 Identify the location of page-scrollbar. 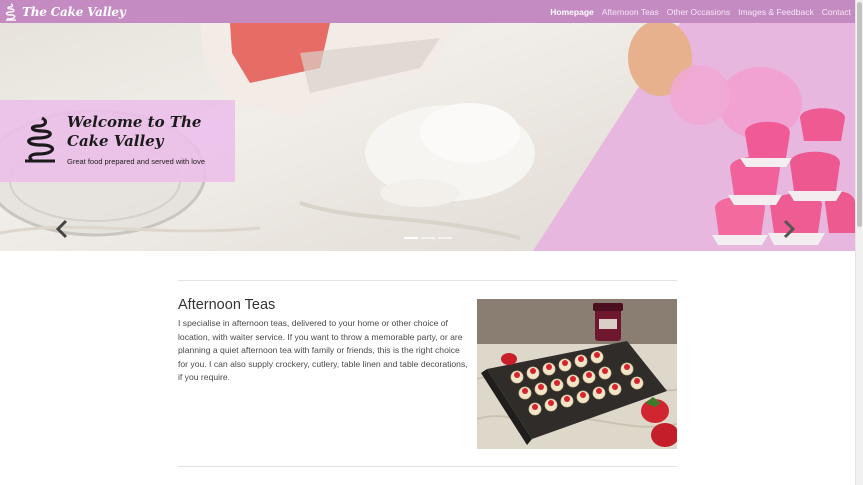
(859, 242).